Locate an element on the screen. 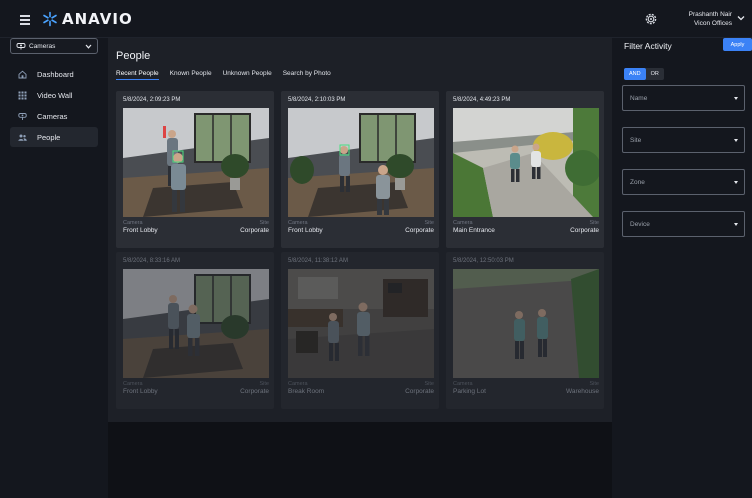 The image size is (752, 498). sidebar-item-dashboard: Dashboard is located at coordinates (54, 74).